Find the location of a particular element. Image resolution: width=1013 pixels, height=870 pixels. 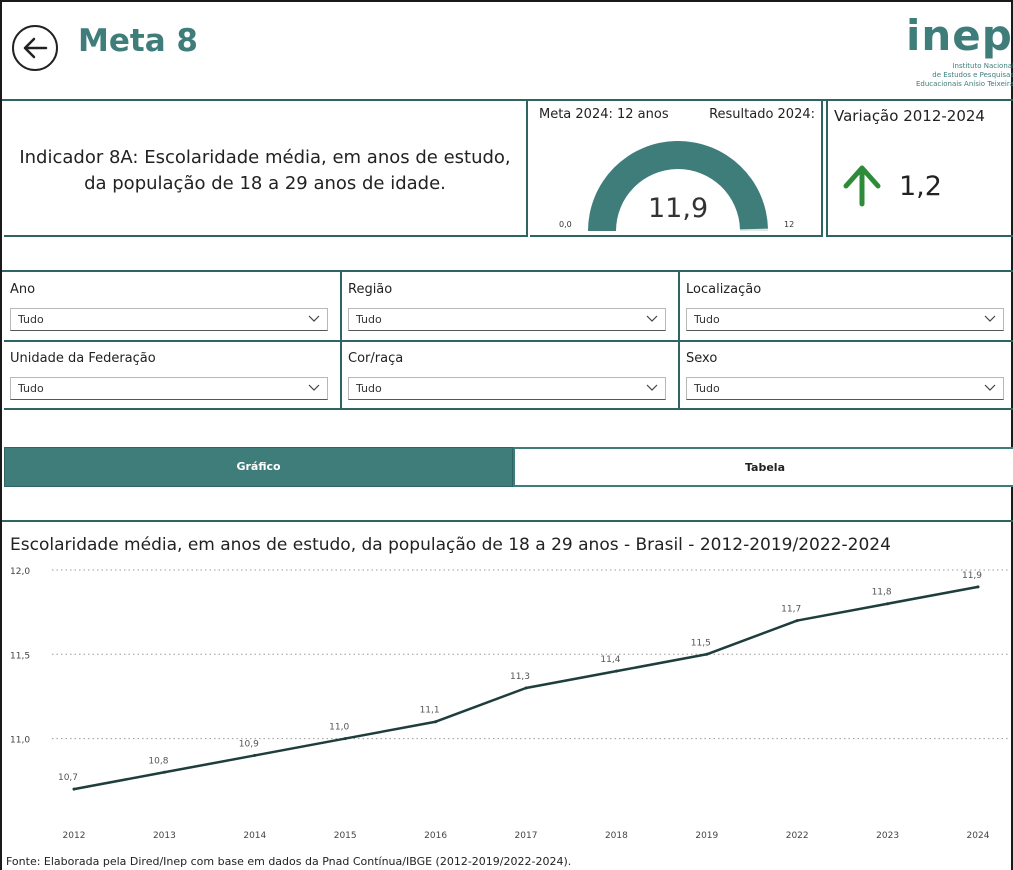

data-label: 11,3 is located at coordinates (520, 677).